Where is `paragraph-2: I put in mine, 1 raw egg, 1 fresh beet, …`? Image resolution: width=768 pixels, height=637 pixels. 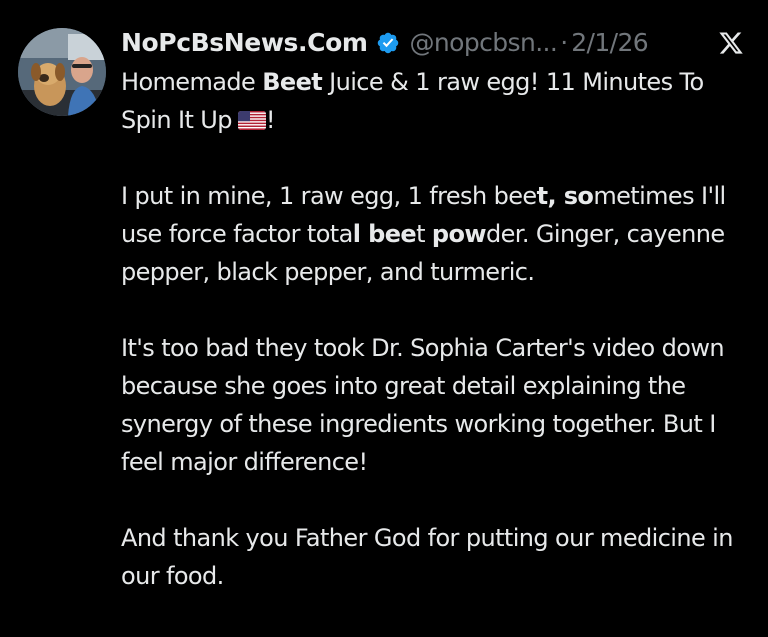 paragraph-2: I put in mine, 1 raw egg, 1 fresh beet, … is located at coordinates (438, 234).